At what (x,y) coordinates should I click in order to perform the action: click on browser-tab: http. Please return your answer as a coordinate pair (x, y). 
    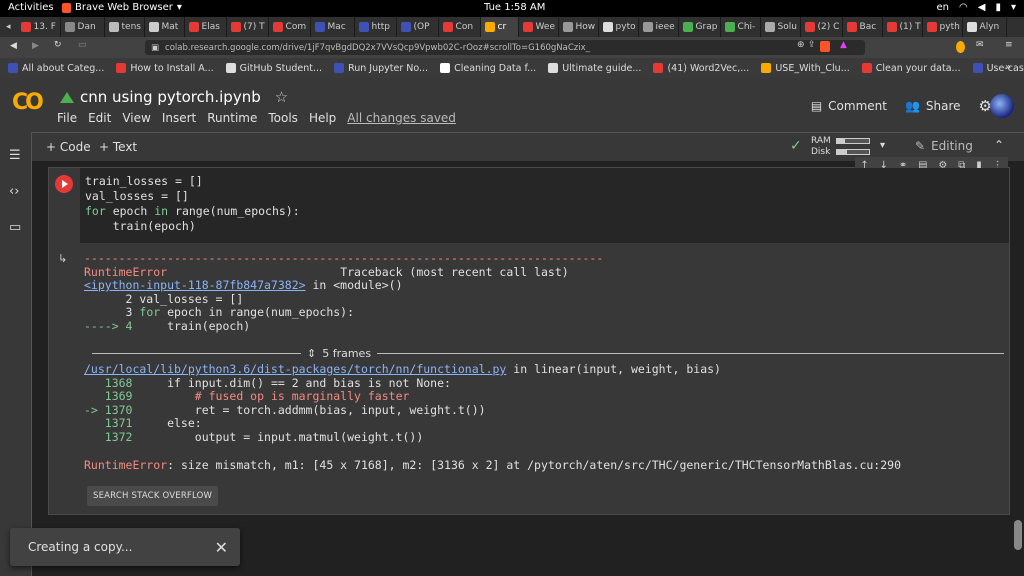
    Looking at the image, I should click on (376, 27).